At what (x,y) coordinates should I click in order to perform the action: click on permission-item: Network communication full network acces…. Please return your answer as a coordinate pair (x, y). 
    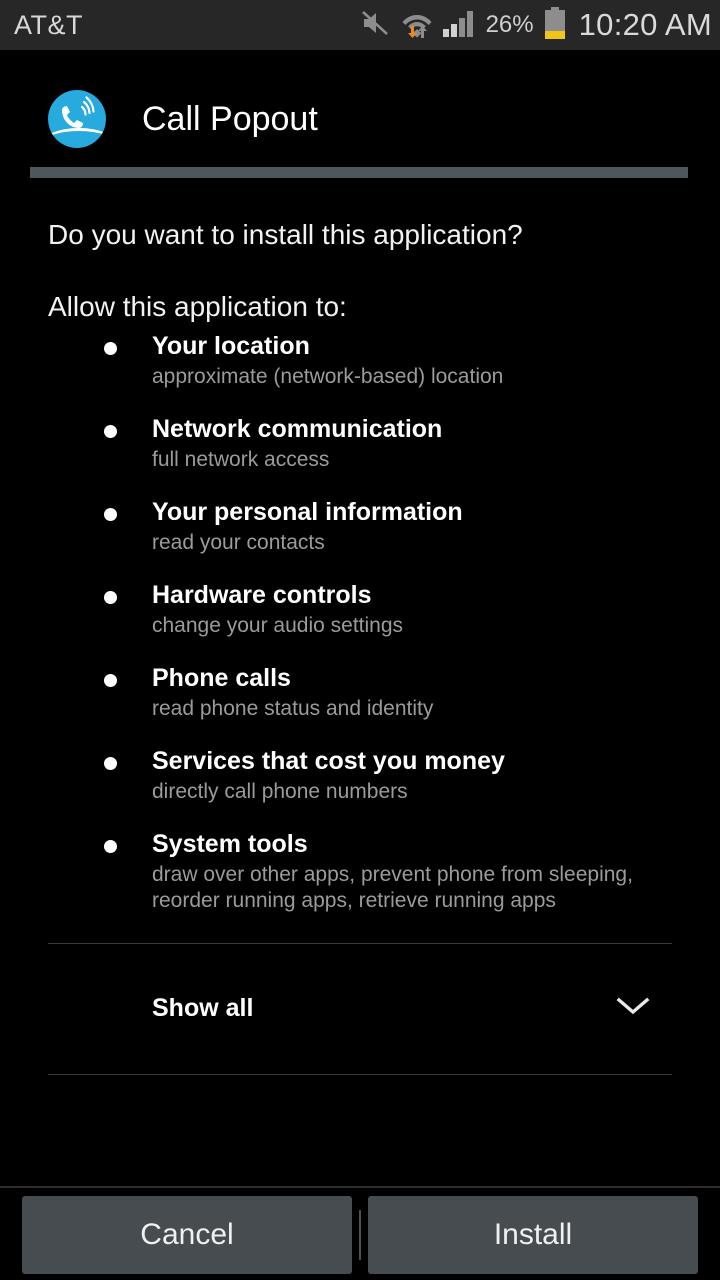
    Looking at the image, I should click on (360, 443).